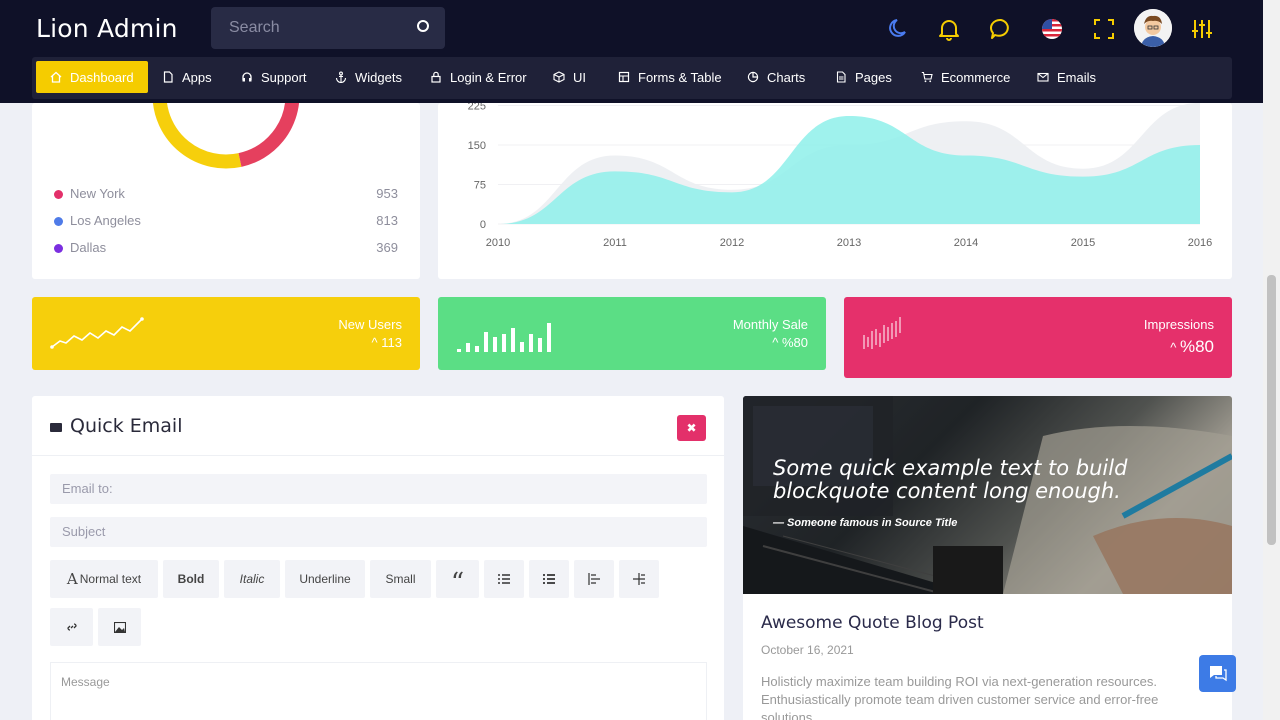 Image resolution: width=1280 pixels, height=720 pixels. I want to click on donut-segment-red, so click(269, 135).